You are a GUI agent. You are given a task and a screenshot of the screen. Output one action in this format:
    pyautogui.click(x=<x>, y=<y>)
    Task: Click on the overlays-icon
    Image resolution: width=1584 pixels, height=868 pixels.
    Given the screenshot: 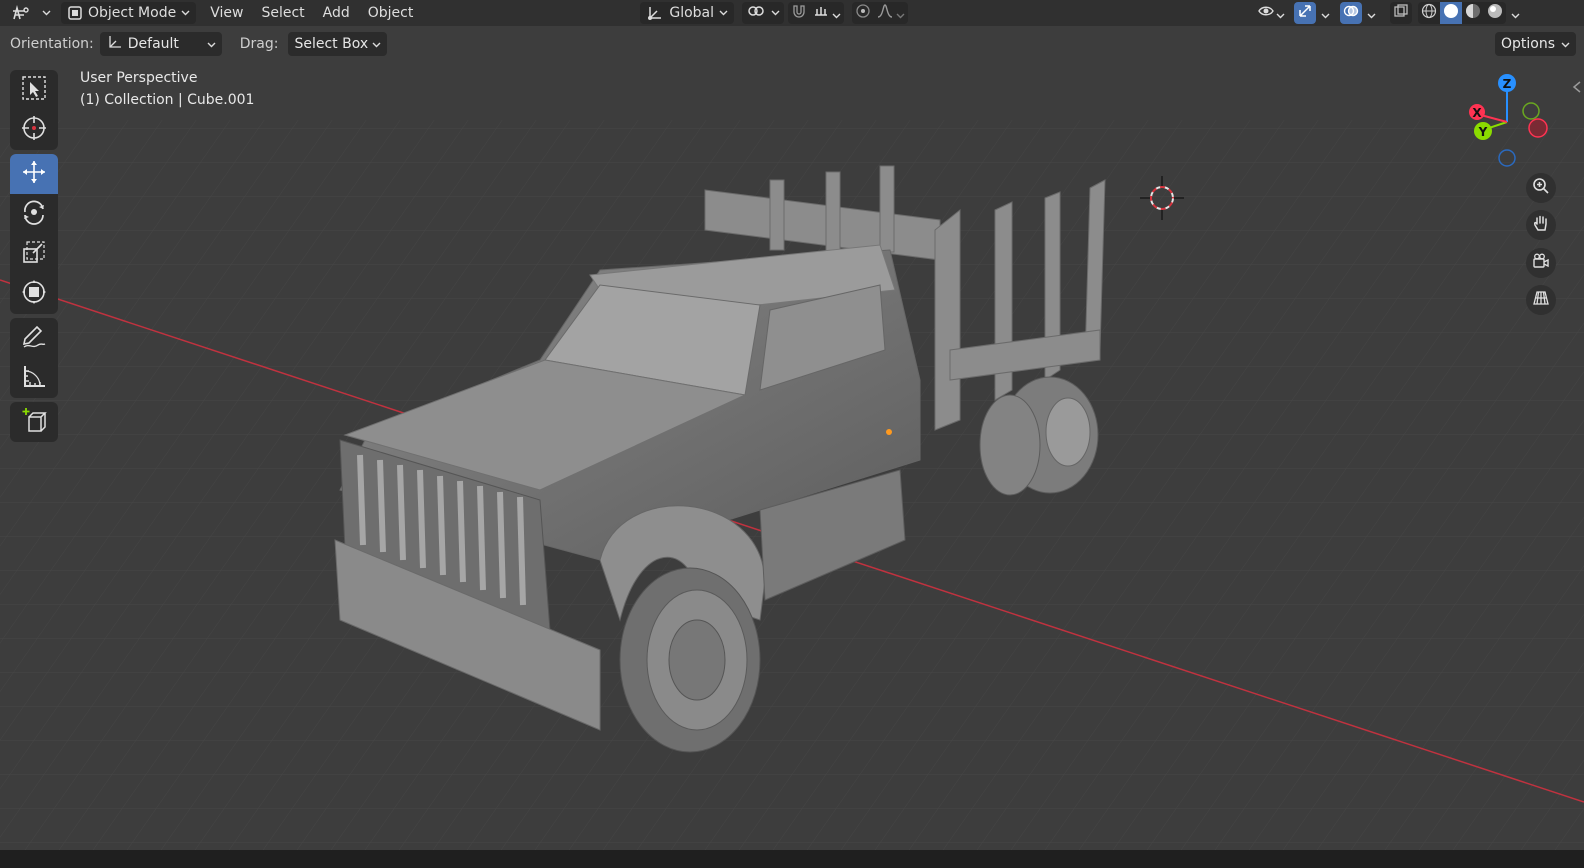 What is the action you would take?
    pyautogui.click(x=1351, y=13)
    